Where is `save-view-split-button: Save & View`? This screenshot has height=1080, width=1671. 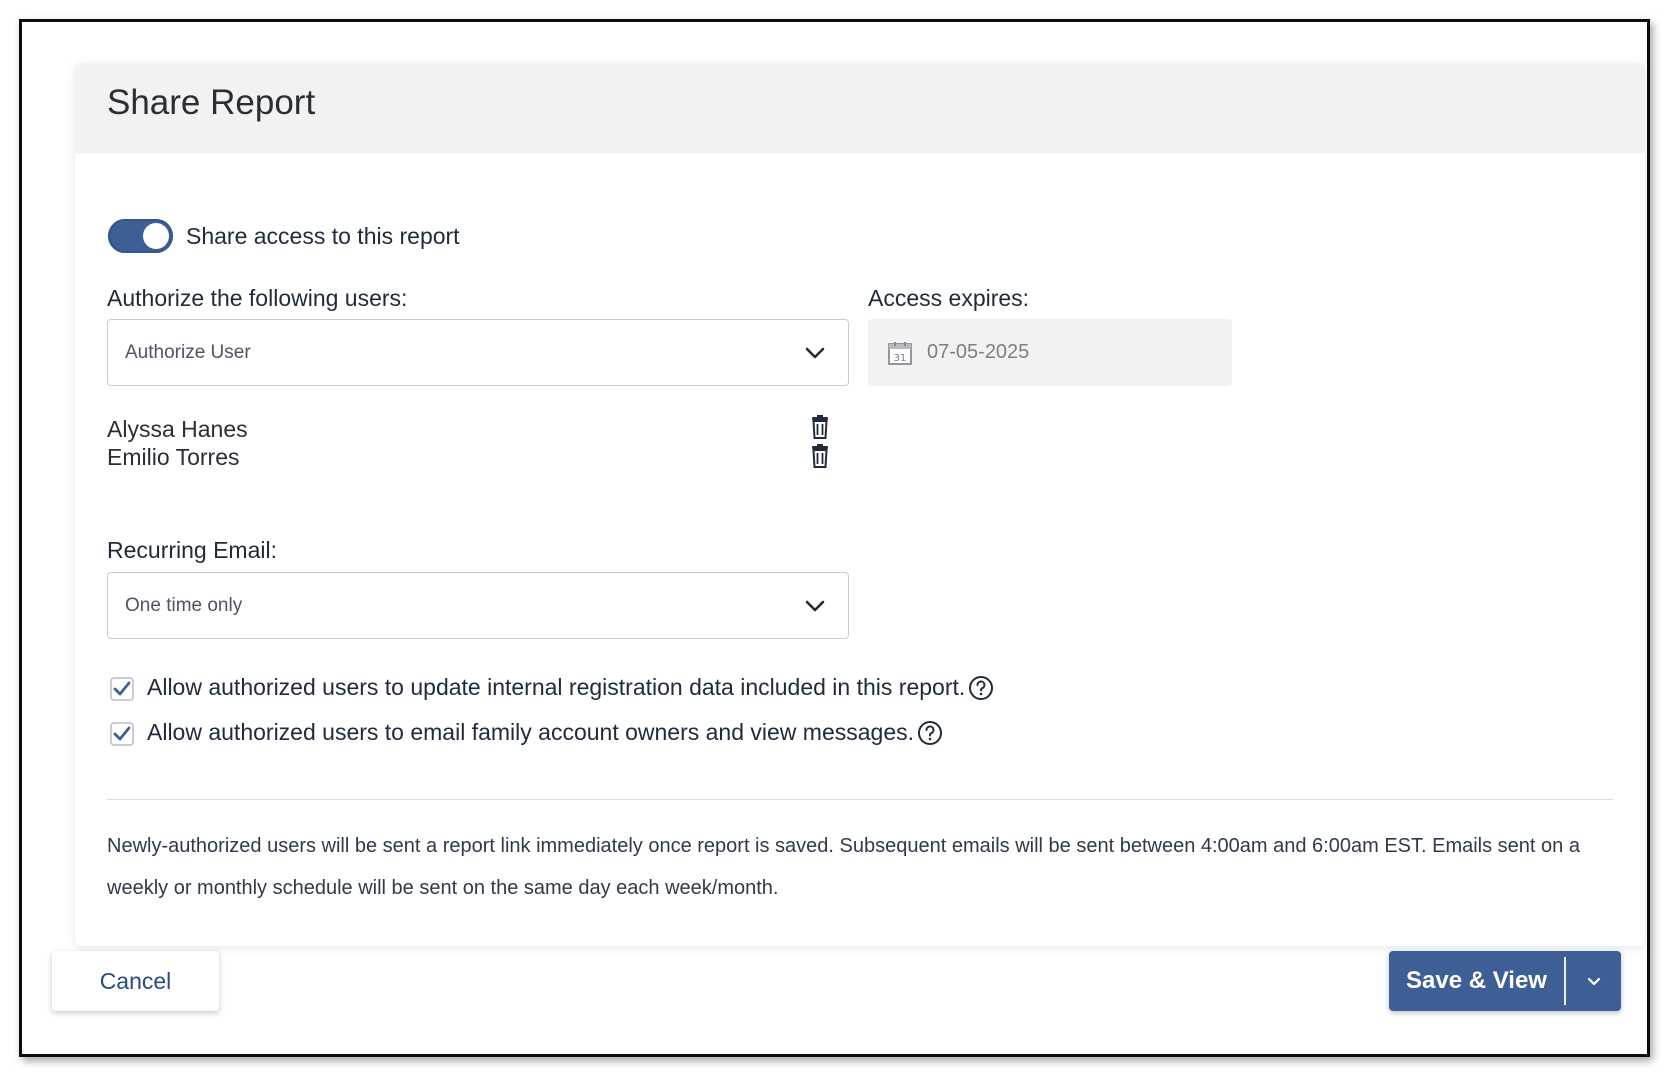 save-view-split-button: Save & View is located at coordinates (1505, 981).